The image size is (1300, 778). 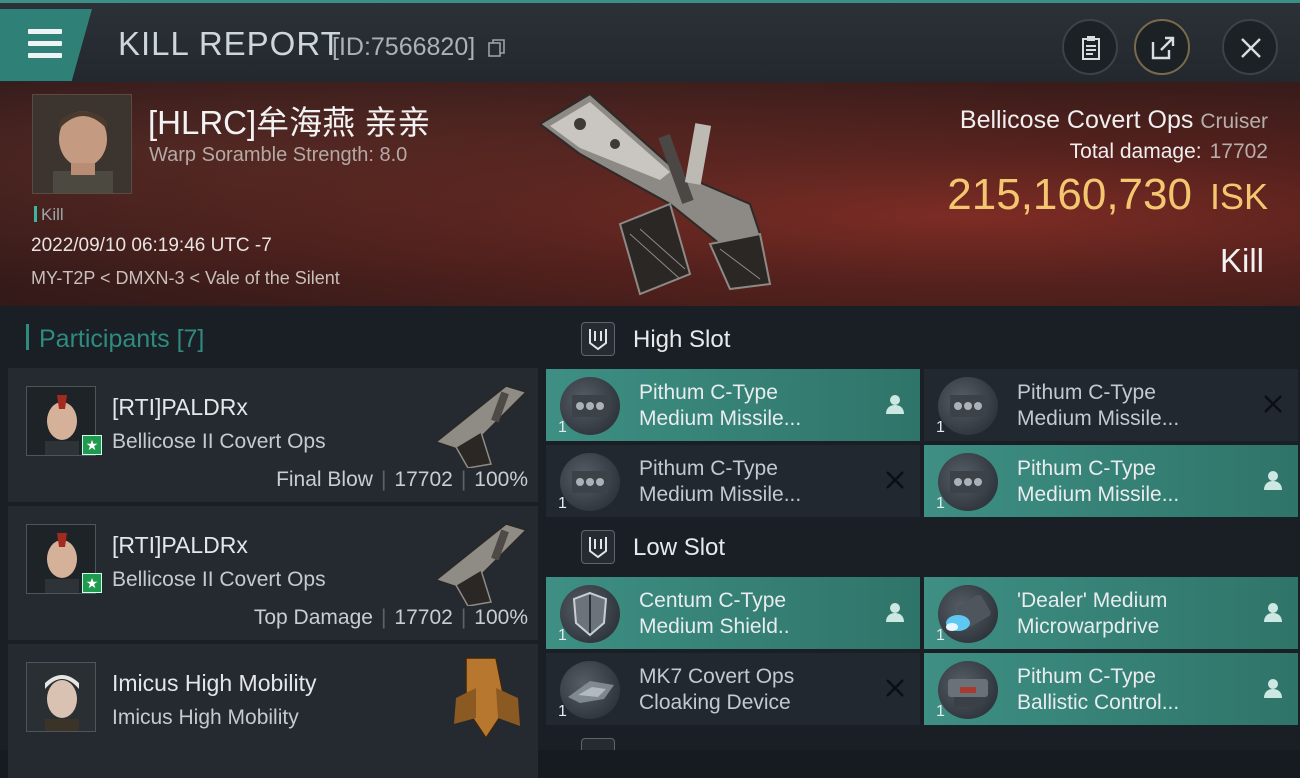 I want to click on copy-icon, so click(x=497, y=48).